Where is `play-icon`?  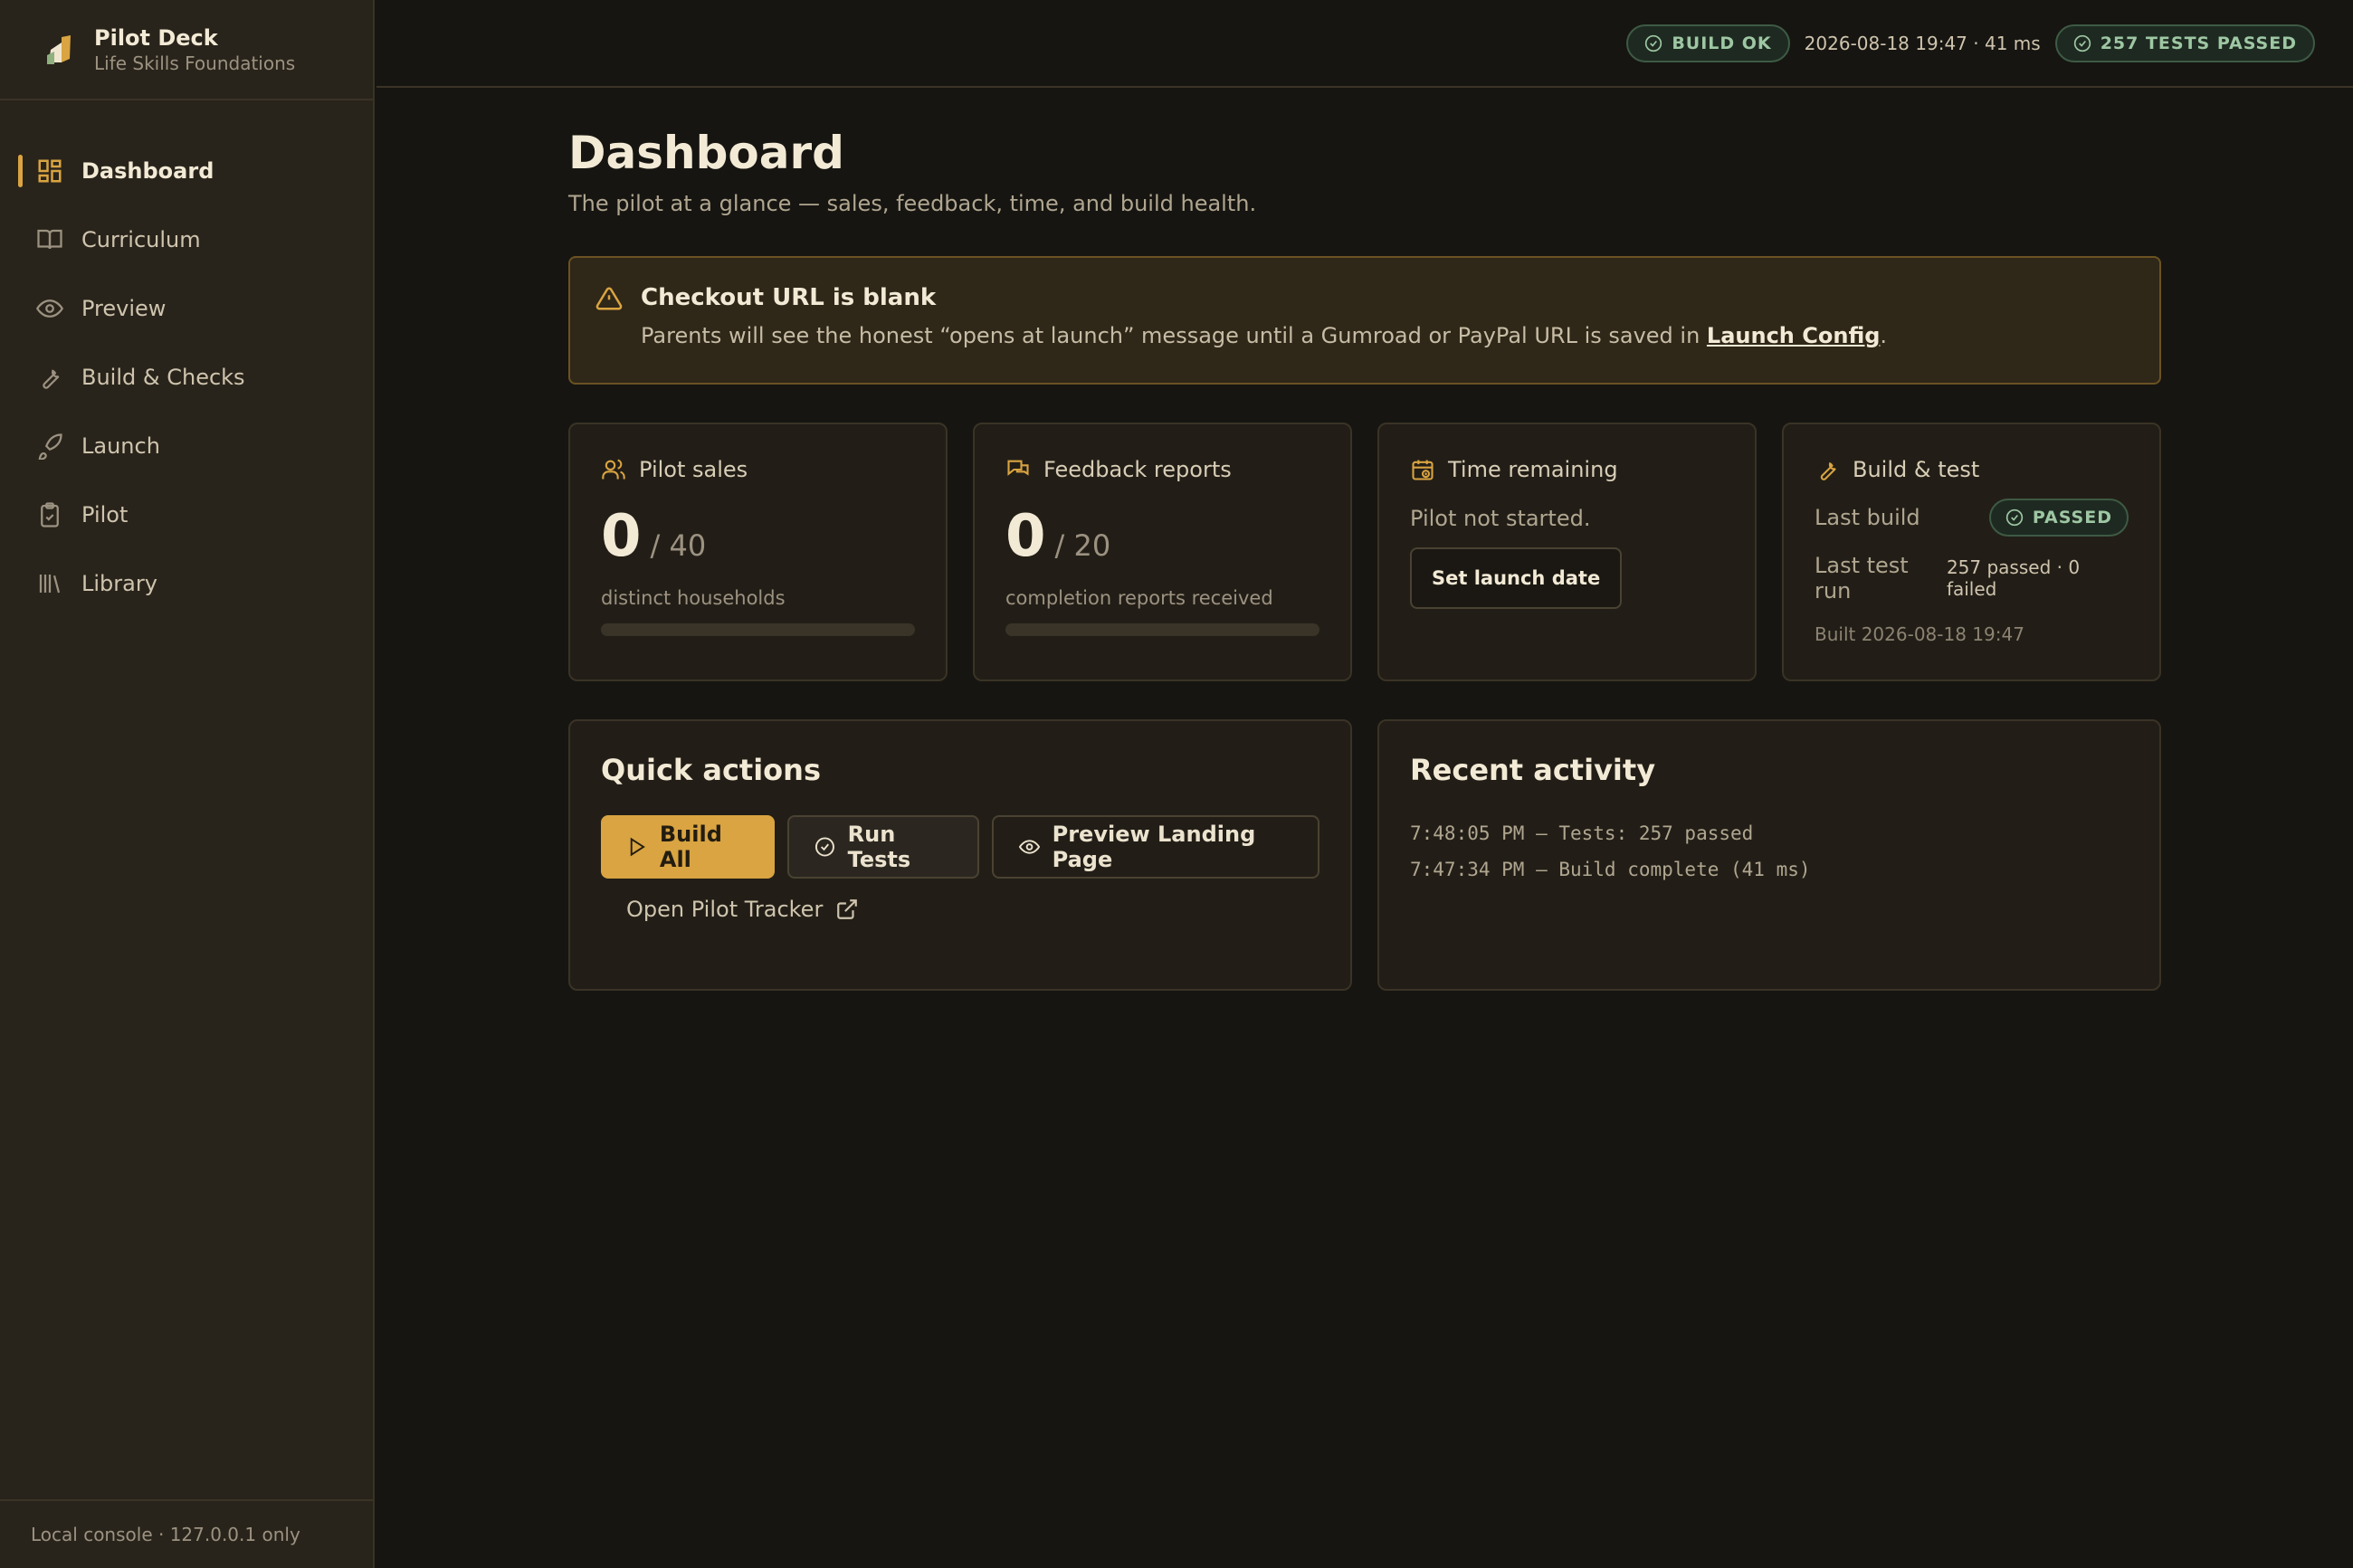
play-icon is located at coordinates (637, 847).